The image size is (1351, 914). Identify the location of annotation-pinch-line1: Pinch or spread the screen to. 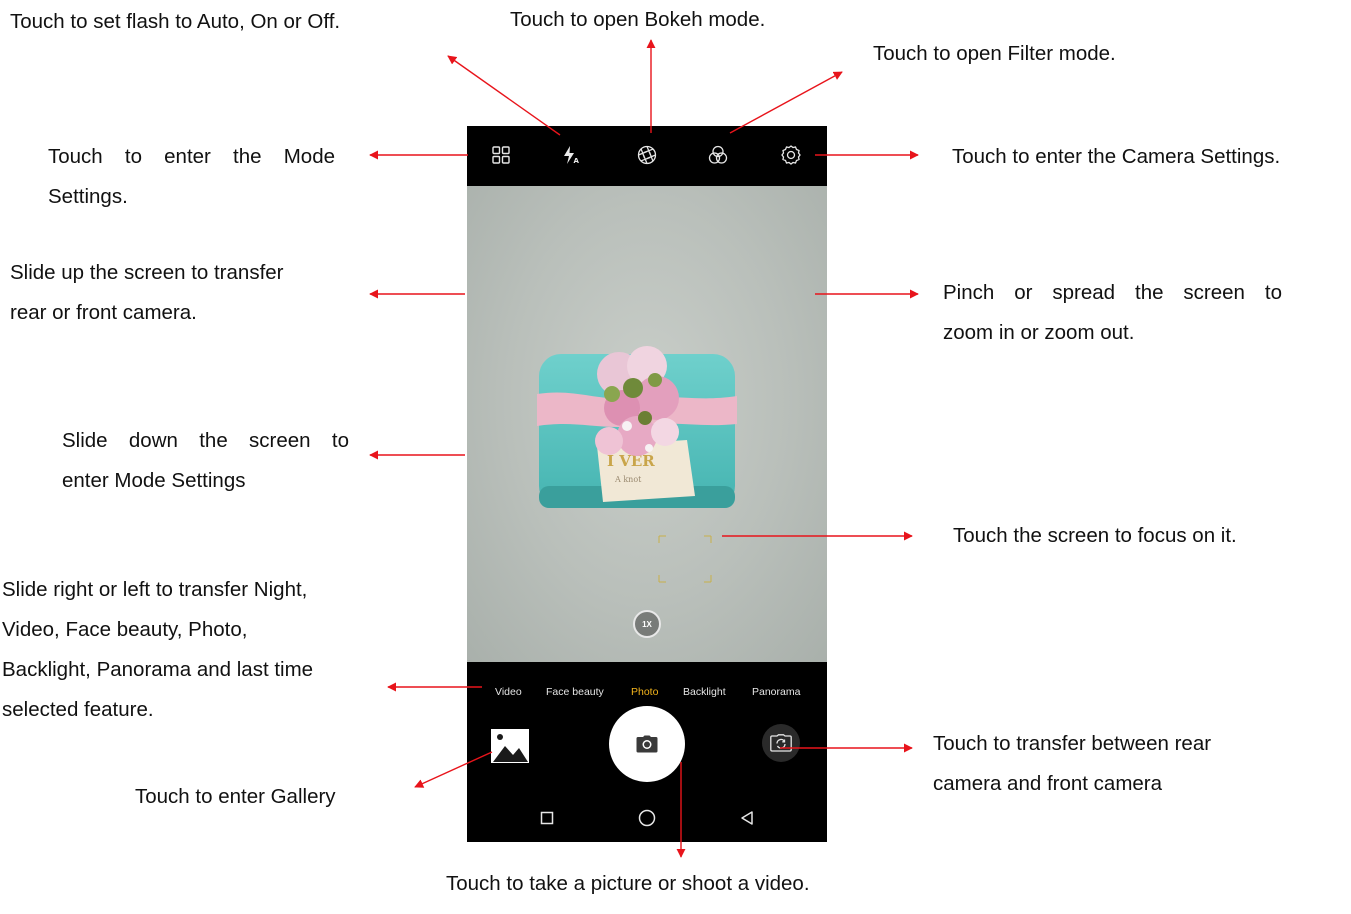
(1112, 292).